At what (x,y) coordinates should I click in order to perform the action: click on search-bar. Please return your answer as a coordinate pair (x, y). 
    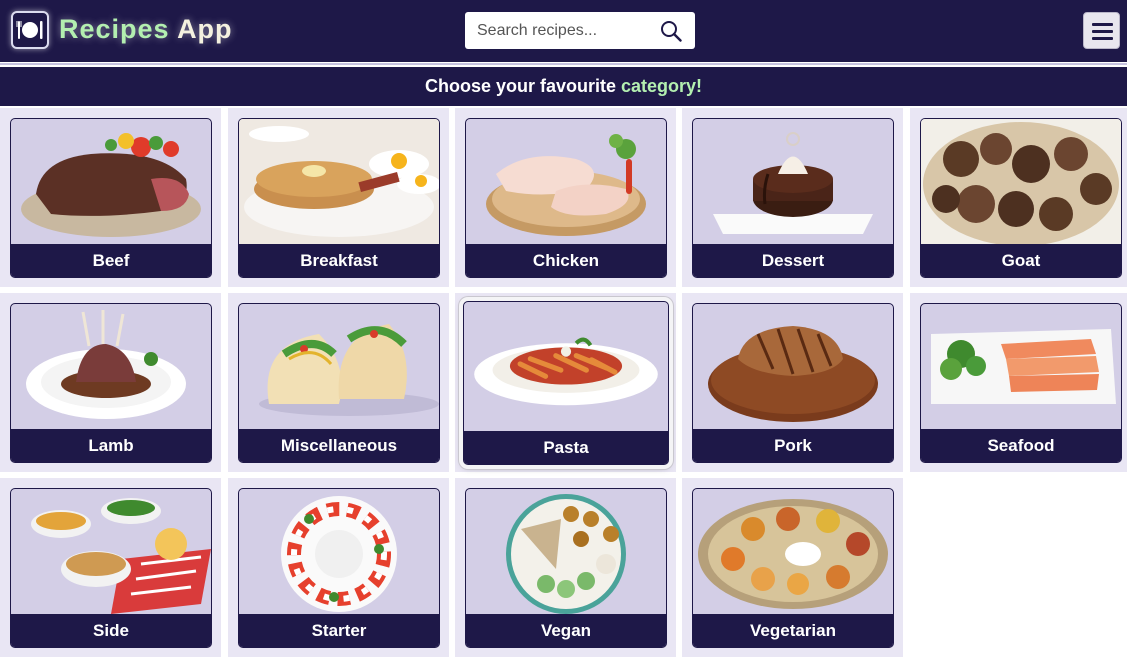
    Looking at the image, I should click on (580, 30).